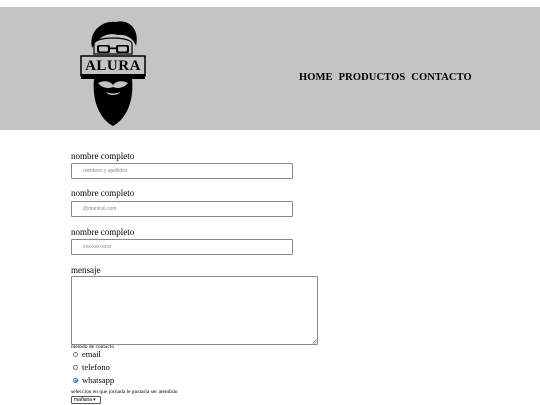 Image resolution: width=540 pixels, height=405 pixels. Describe the element at coordinates (75, 354) in the screenshot. I see `email-radio` at that location.